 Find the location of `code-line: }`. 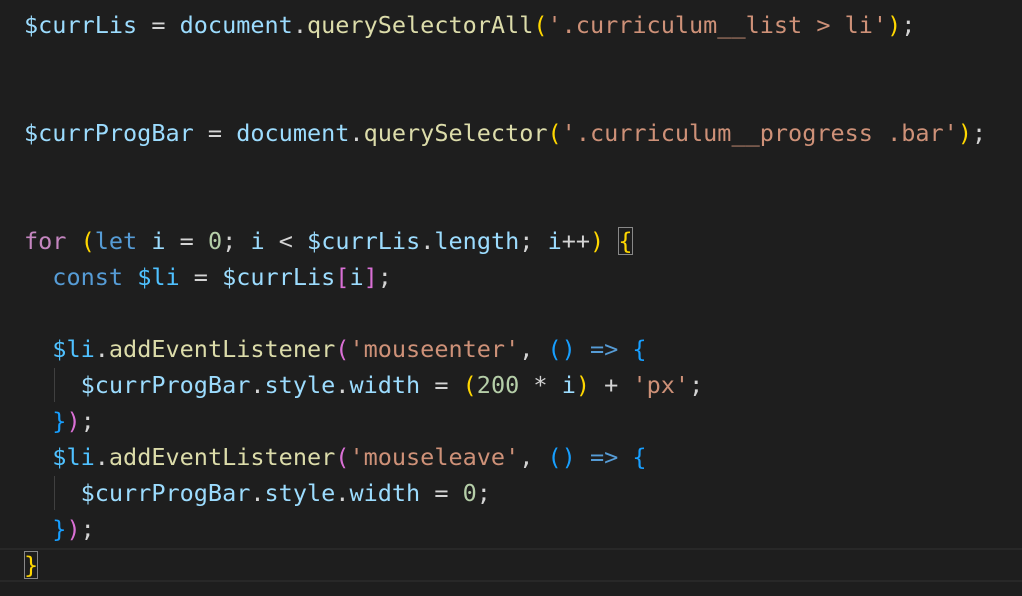

code-line: } is located at coordinates (31, 565).